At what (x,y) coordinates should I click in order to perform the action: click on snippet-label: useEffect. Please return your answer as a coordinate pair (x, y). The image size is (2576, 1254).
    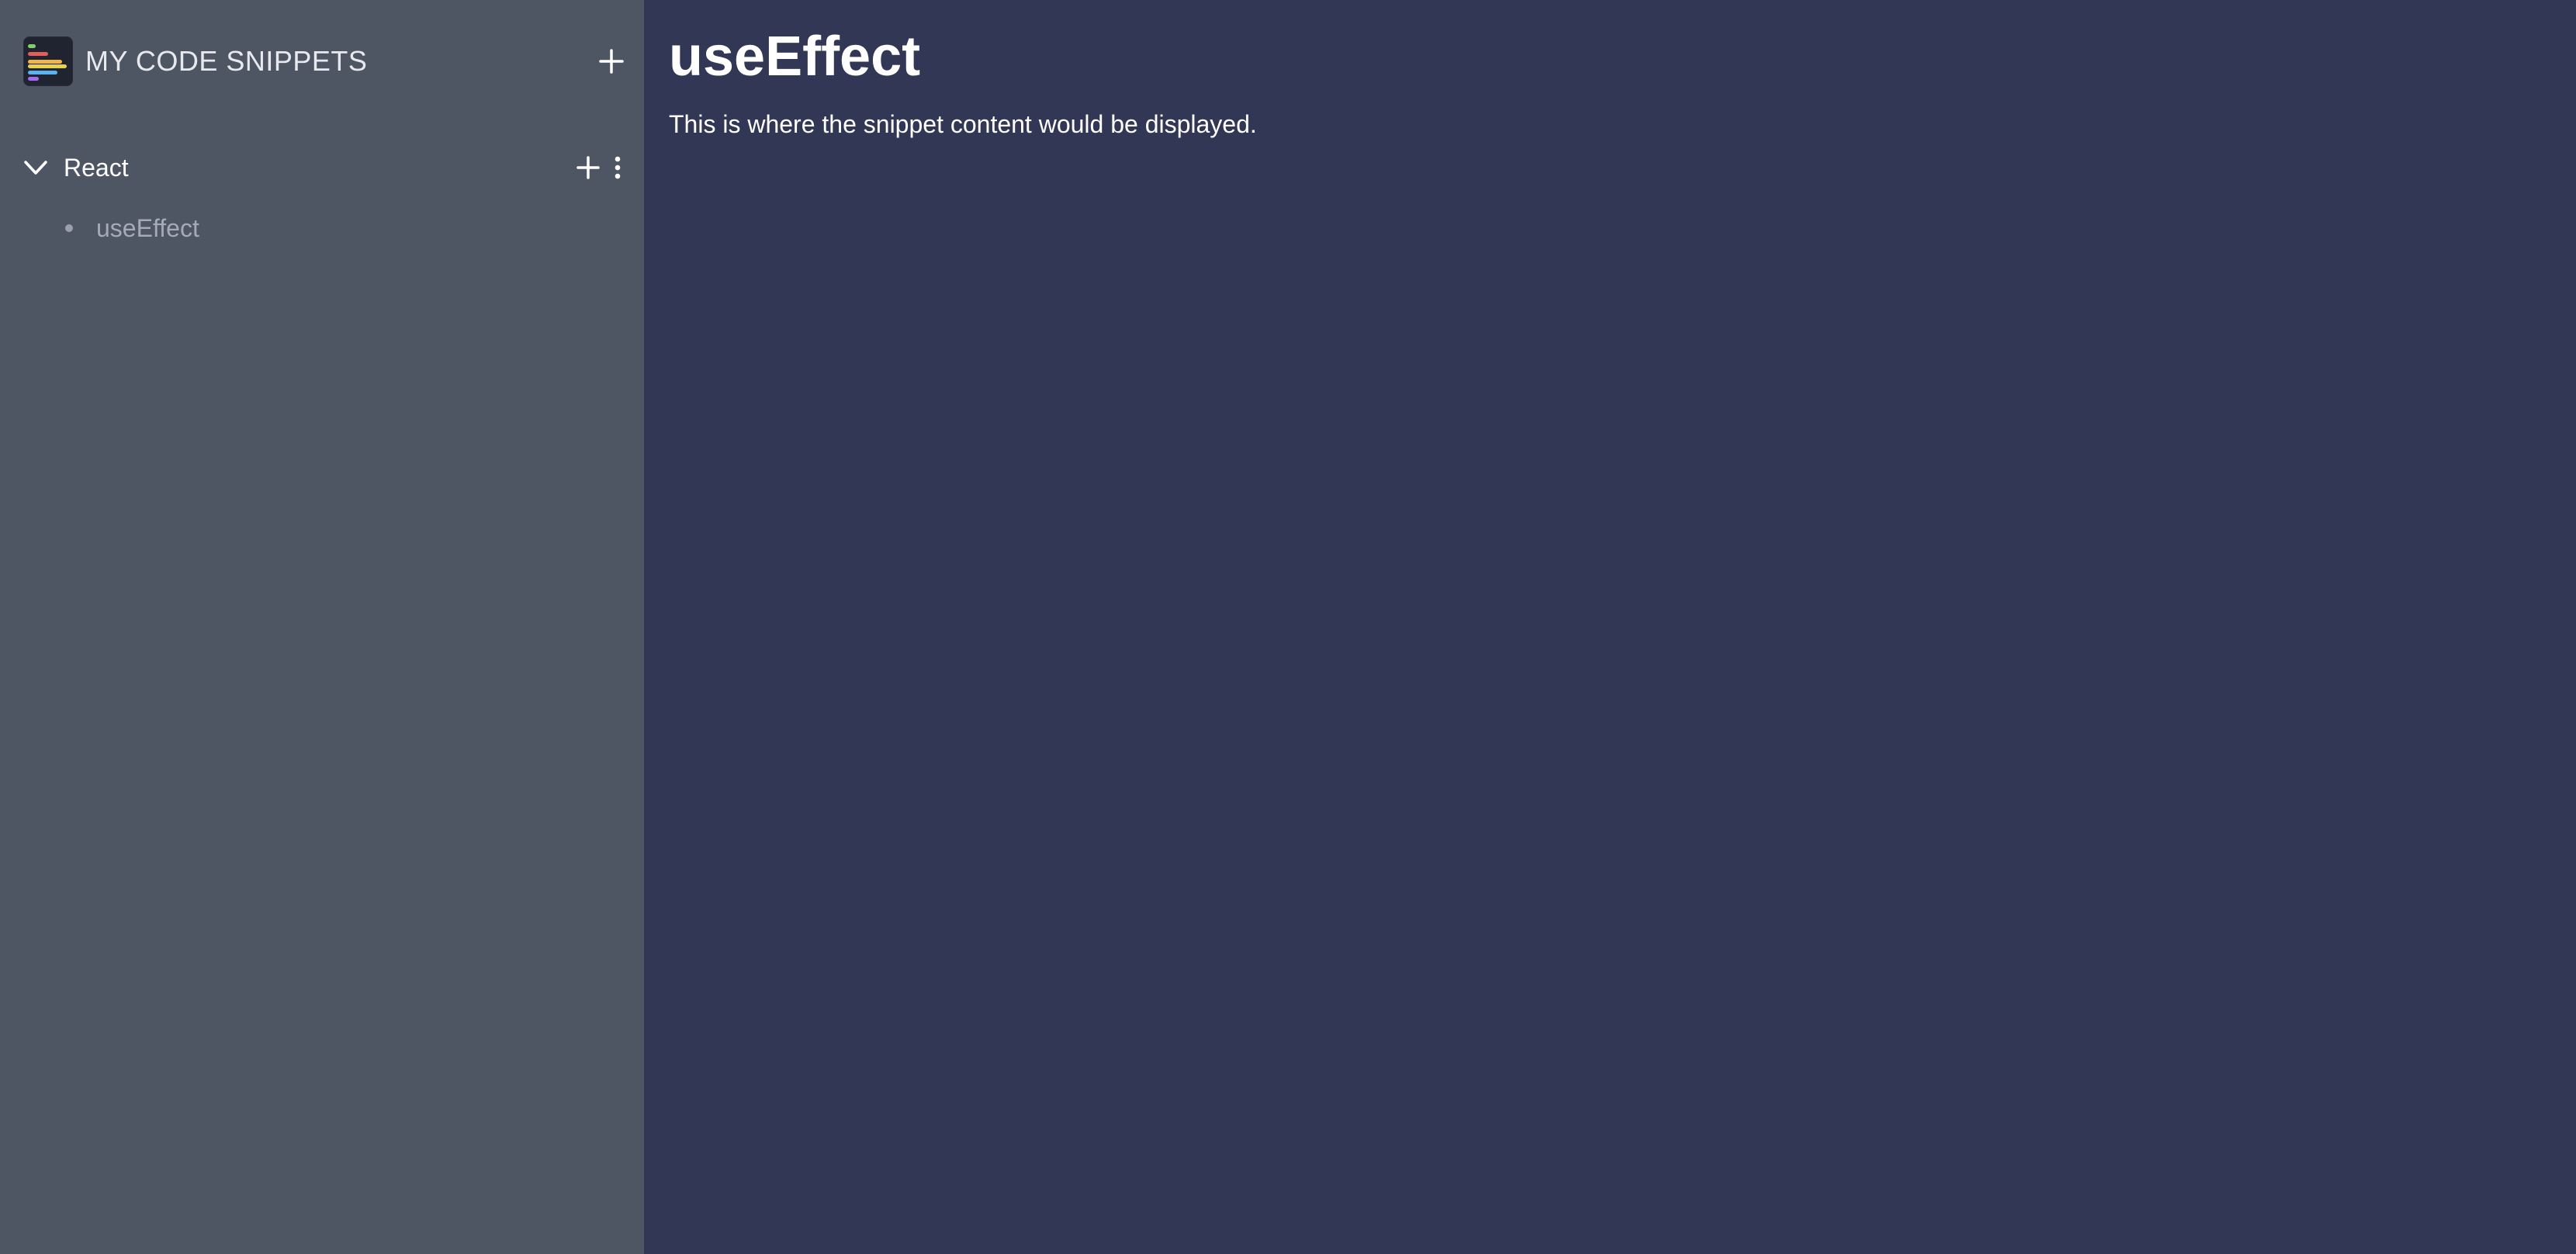
    Looking at the image, I should click on (147, 229).